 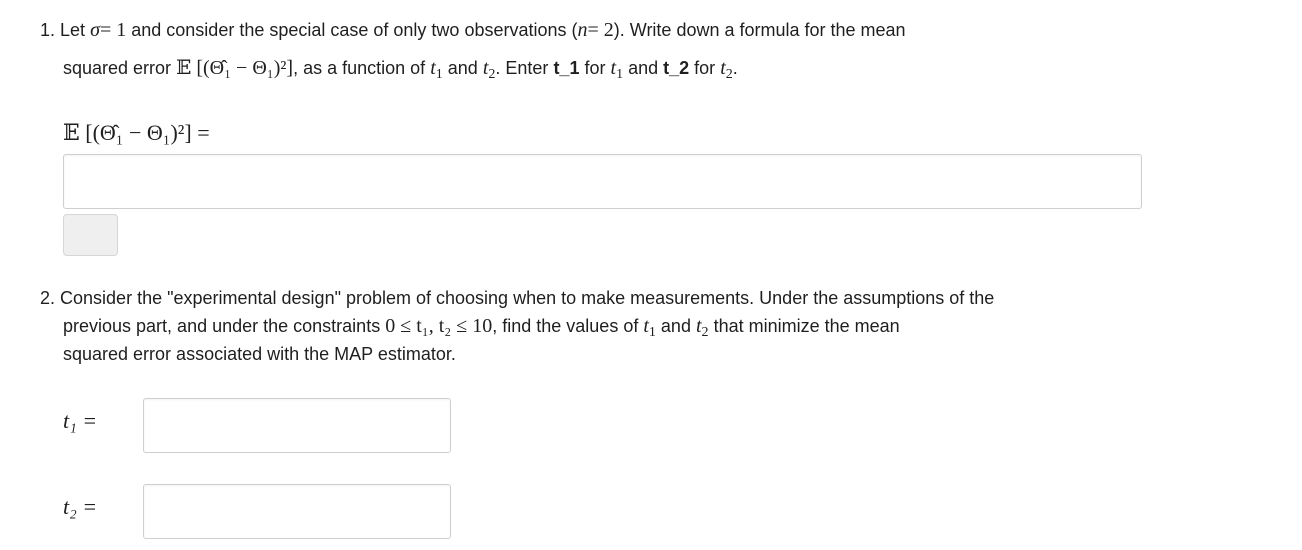 I want to click on q1-t2-sub-2: 2, so click(x=729, y=74).